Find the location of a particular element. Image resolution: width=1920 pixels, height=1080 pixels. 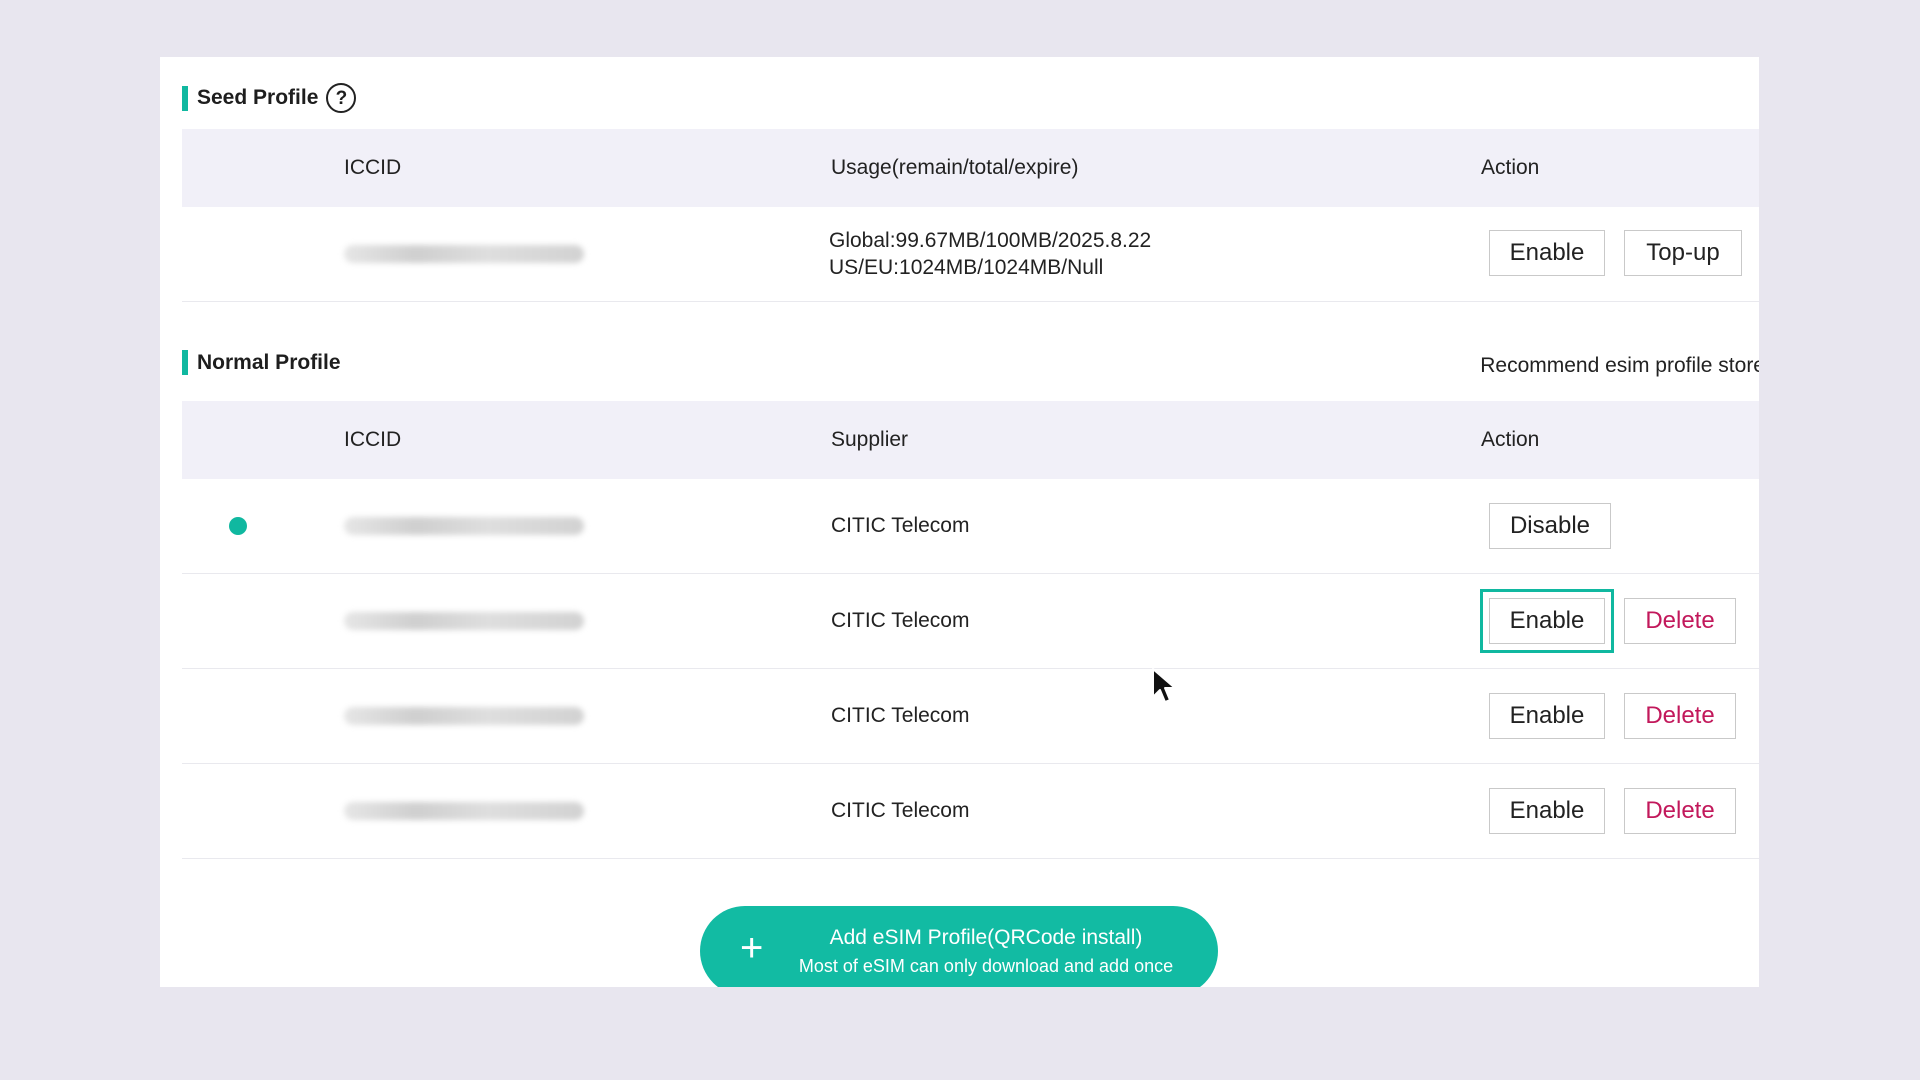

topup-button: Top-up is located at coordinates (1683, 253).